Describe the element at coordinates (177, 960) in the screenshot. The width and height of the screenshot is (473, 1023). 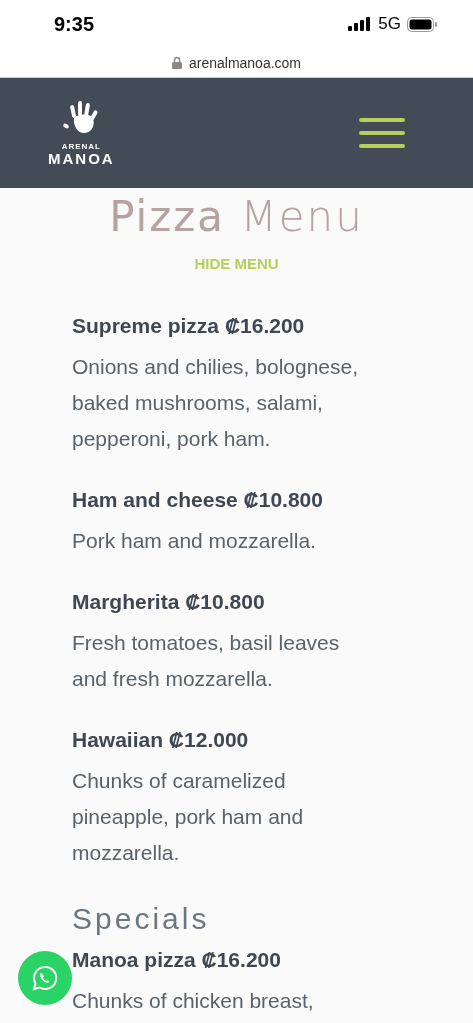
I see `item-title: Manoa pizza ₡16.200` at that location.